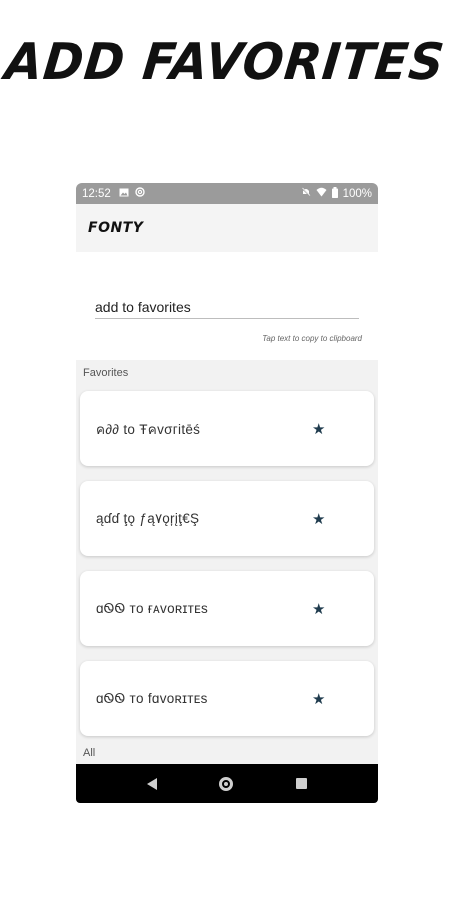 Image resolution: width=450 pixels, height=900 pixels. I want to click on favorite-card: ɑᏫᏫ ᴛᴏ ғᴀᴠᴏʀɪᴛᴇs ★, so click(227, 608).